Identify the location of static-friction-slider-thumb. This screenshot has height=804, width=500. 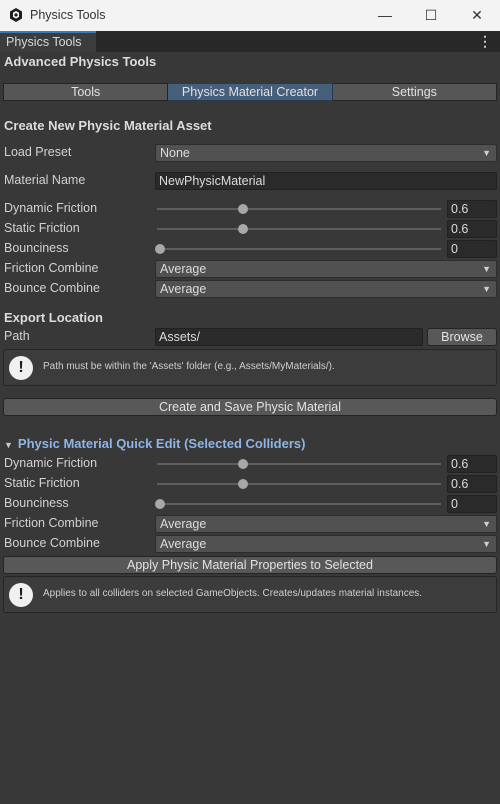
(243, 229).